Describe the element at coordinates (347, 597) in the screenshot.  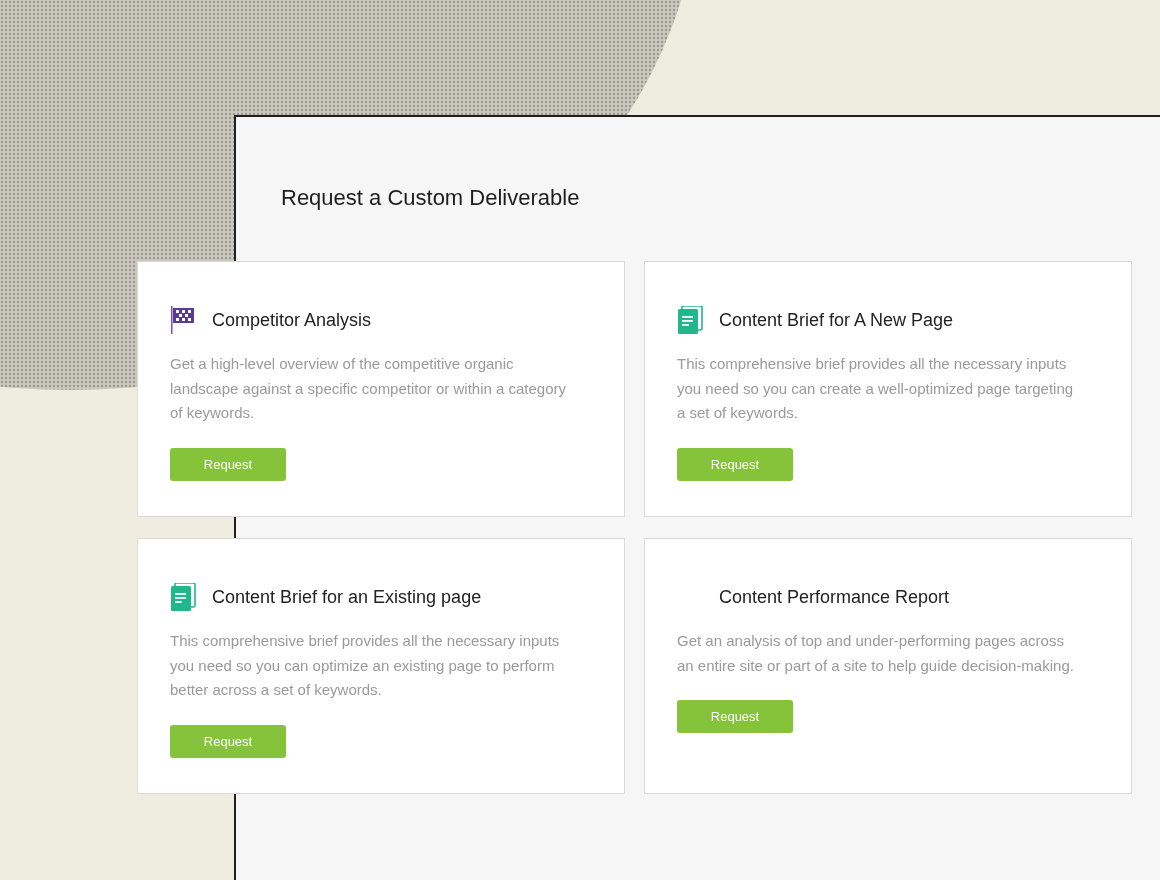
I see `card-title: Content Brief for an Existing page` at that location.